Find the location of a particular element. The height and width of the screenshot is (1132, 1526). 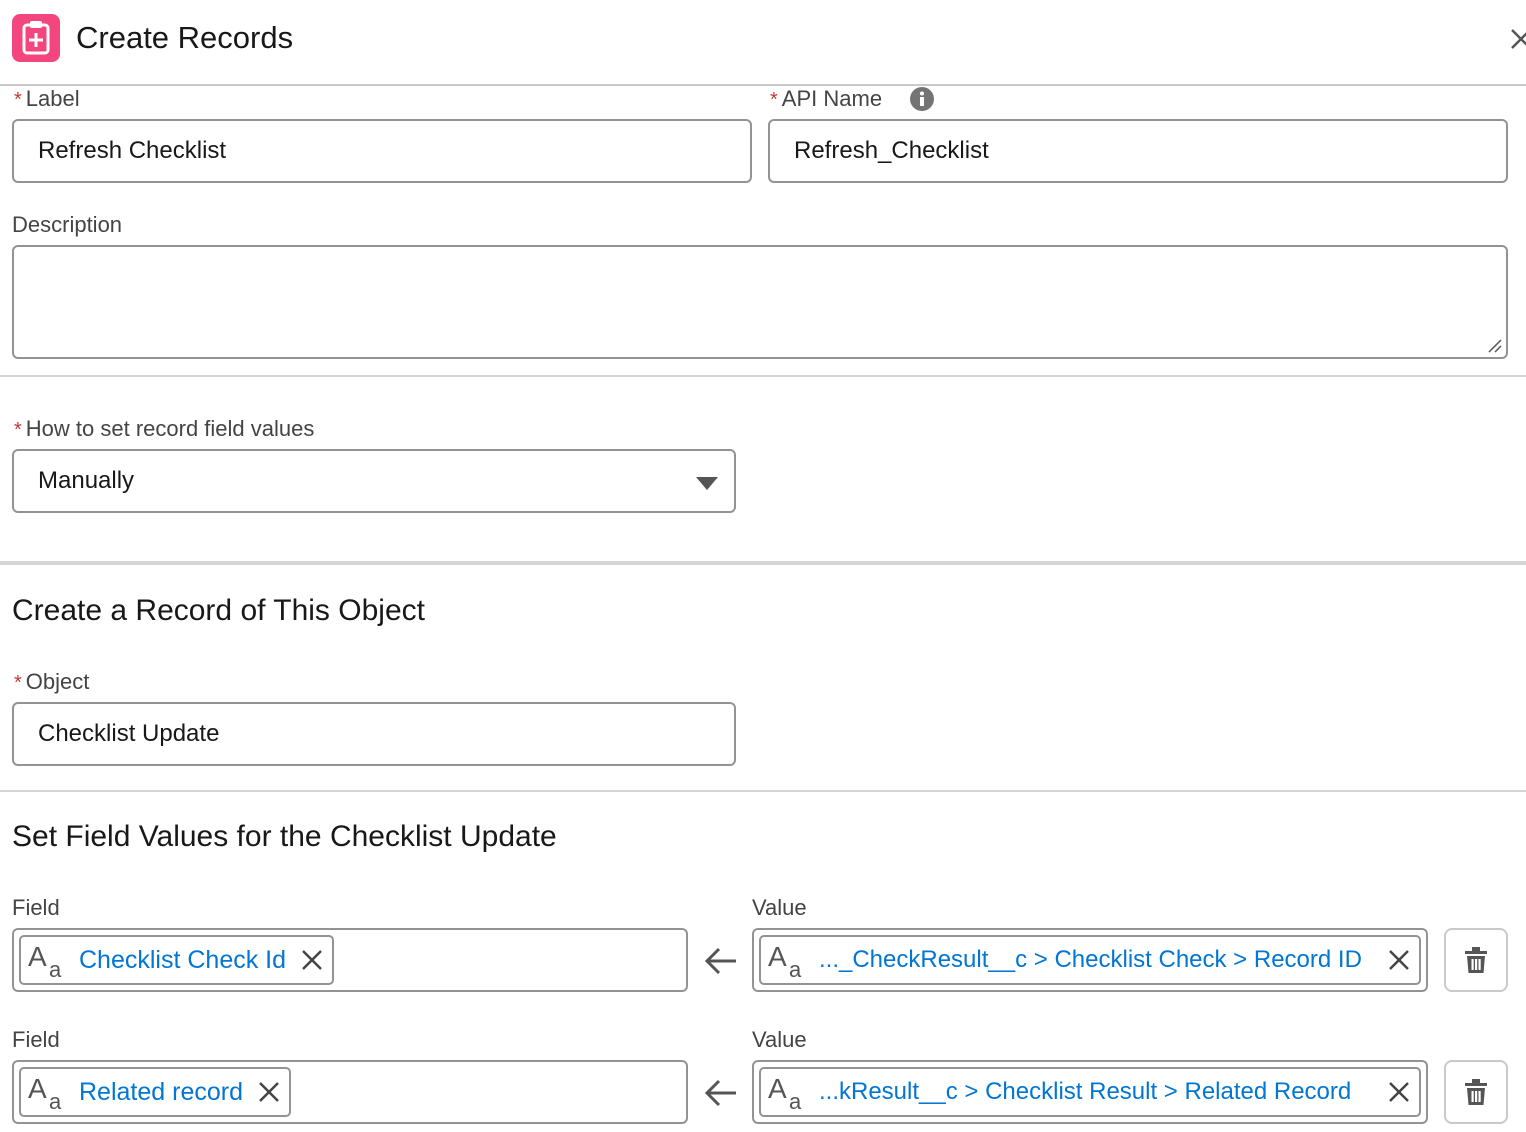

label-input-value: Refresh Checklist is located at coordinates (132, 150).